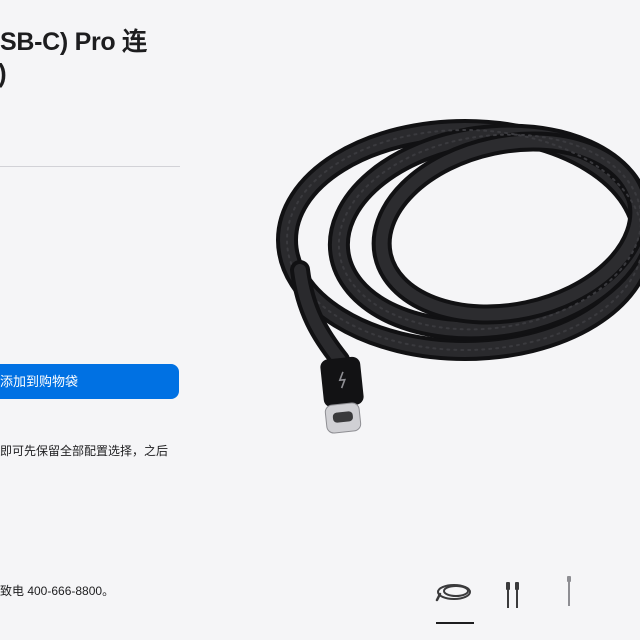 The width and height of the screenshot is (640, 640). I want to click on cable-connectors-icon, so click(512, 595).